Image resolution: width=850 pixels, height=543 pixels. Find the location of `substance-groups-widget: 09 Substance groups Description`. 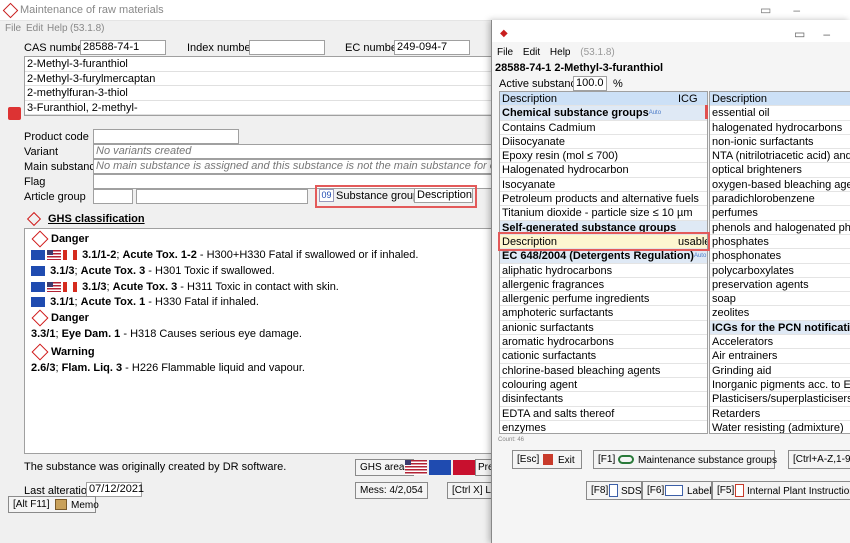

substance-groups-widget: 09 Substance groups Description is located at coordinates (396, 196).